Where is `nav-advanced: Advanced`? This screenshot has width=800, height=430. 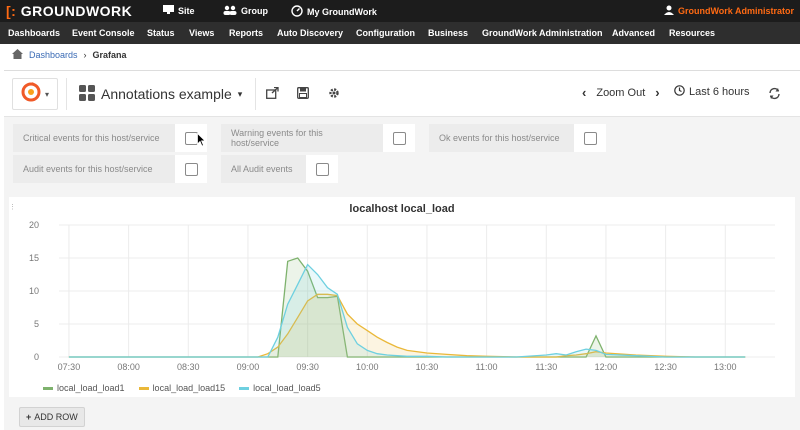 nav-advanced: Advanced is located at coordinates (633, 33).